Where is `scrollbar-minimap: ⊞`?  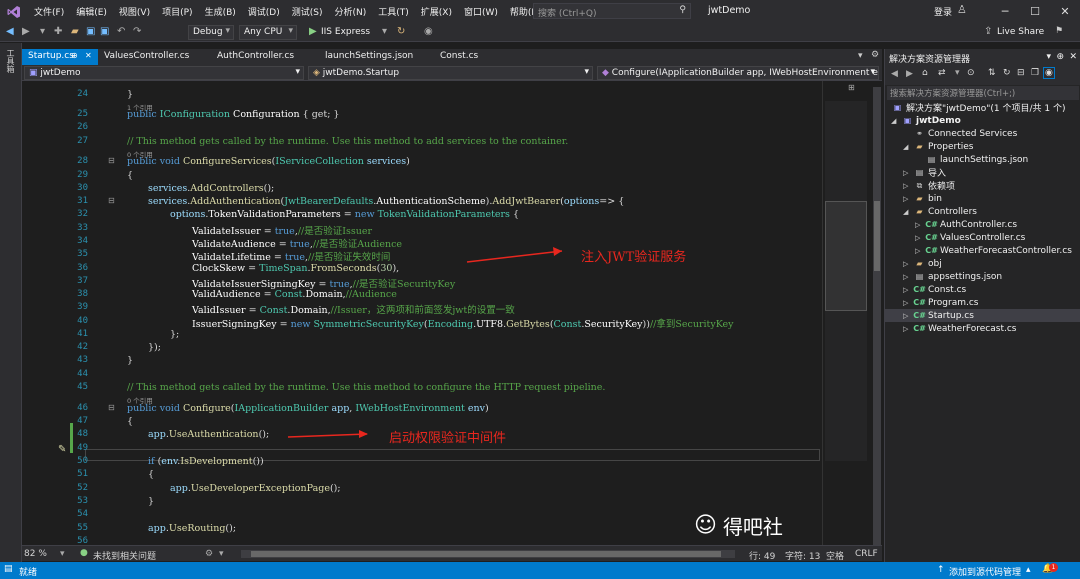 scrollbar-minimap: ⊞ is located at coordinates (852, 313).